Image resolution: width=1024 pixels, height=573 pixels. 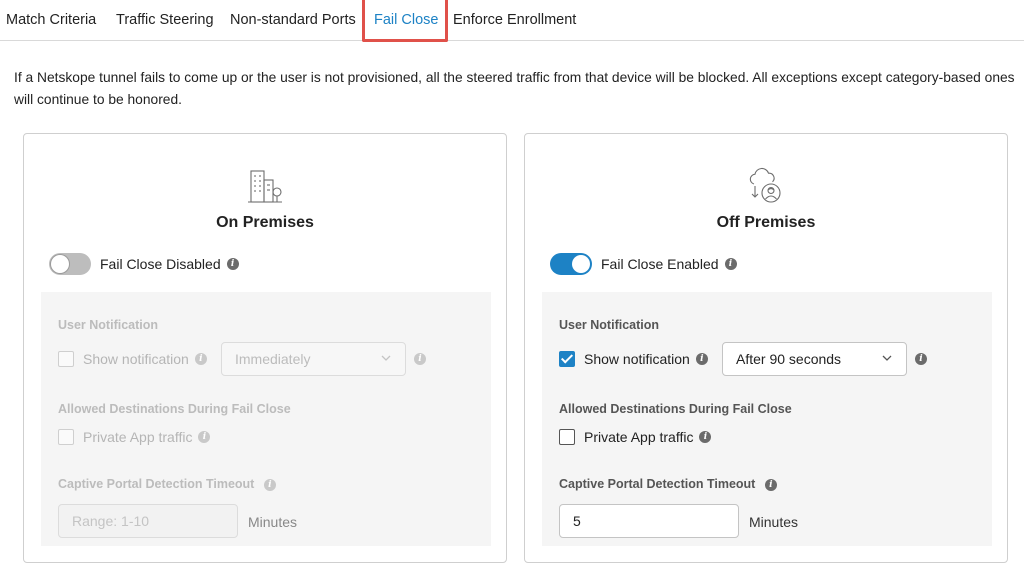 What do you see at coordinates (766, 222) in the screenshot?
I see `off-premises-title: Off Premises` at bounding box center [766, 222].